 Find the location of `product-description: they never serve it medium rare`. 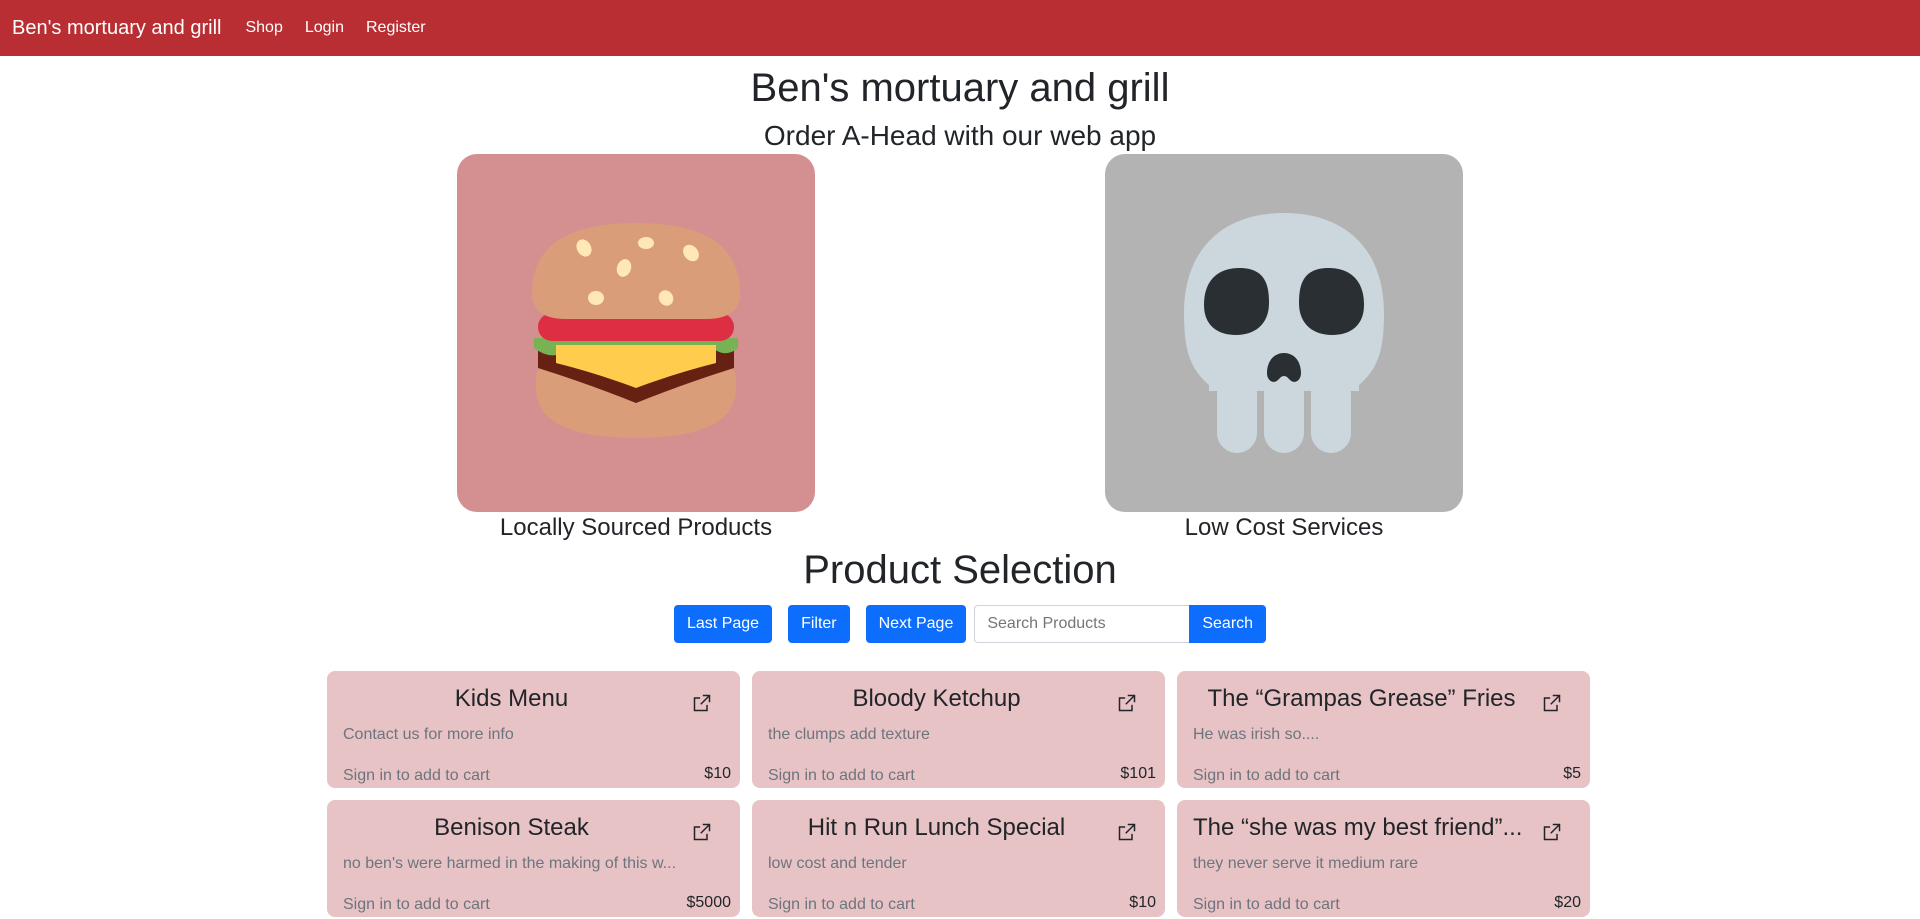

product-description: they never serve it medium rare is located at coordinates (1305, 863).